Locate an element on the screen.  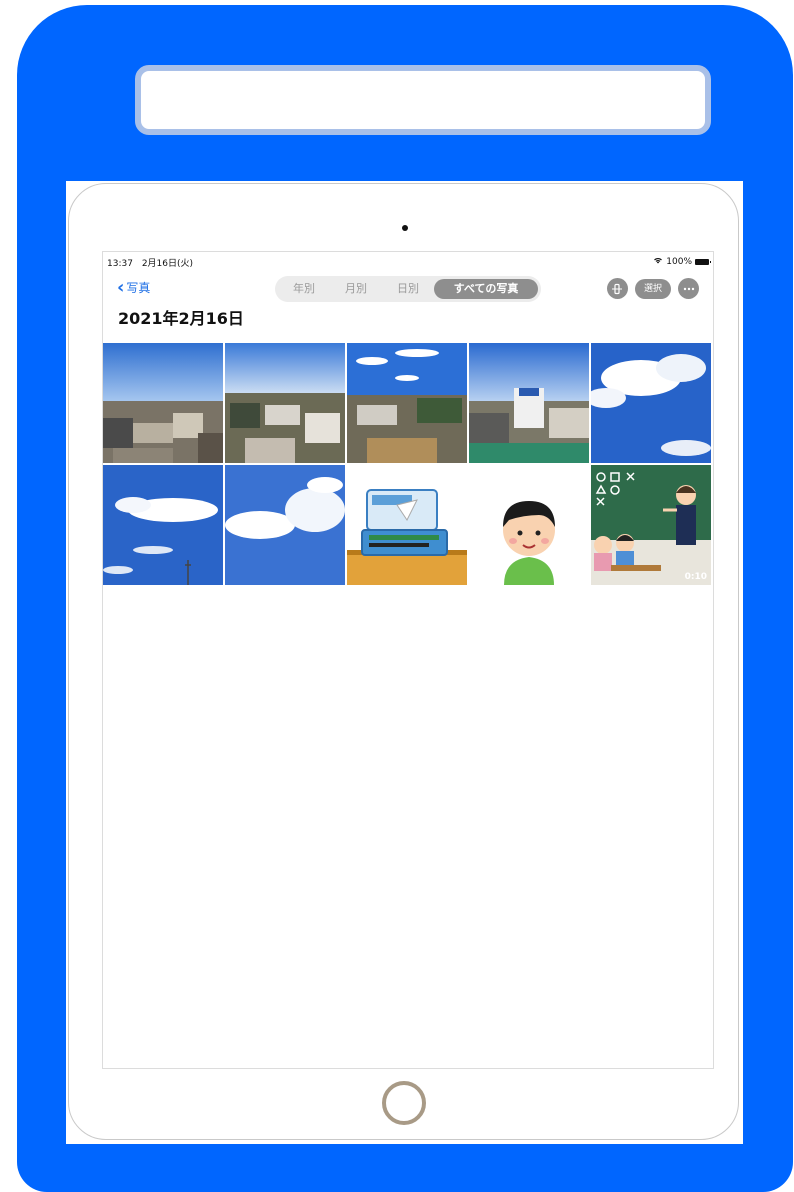
back-label: 写真 is located at coordinates (138, 288).